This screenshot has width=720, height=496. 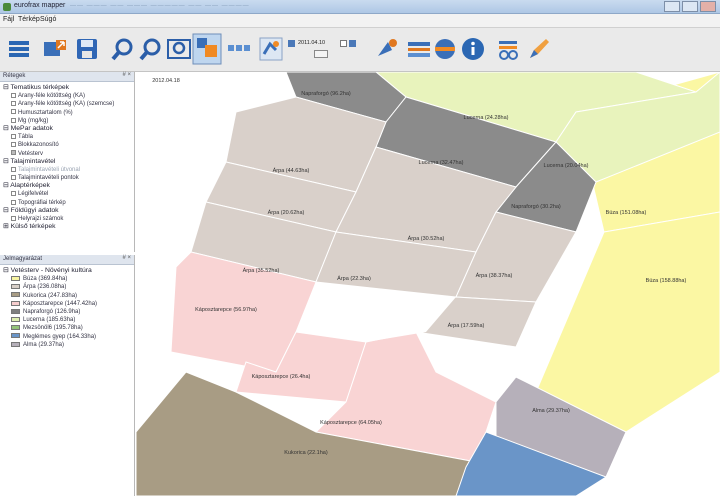 What do you see at coordinates (536, 207) in the screenshot?
I see `parcel-label: Napraforgó (30.2ha)` at bounding box center [536, 207].